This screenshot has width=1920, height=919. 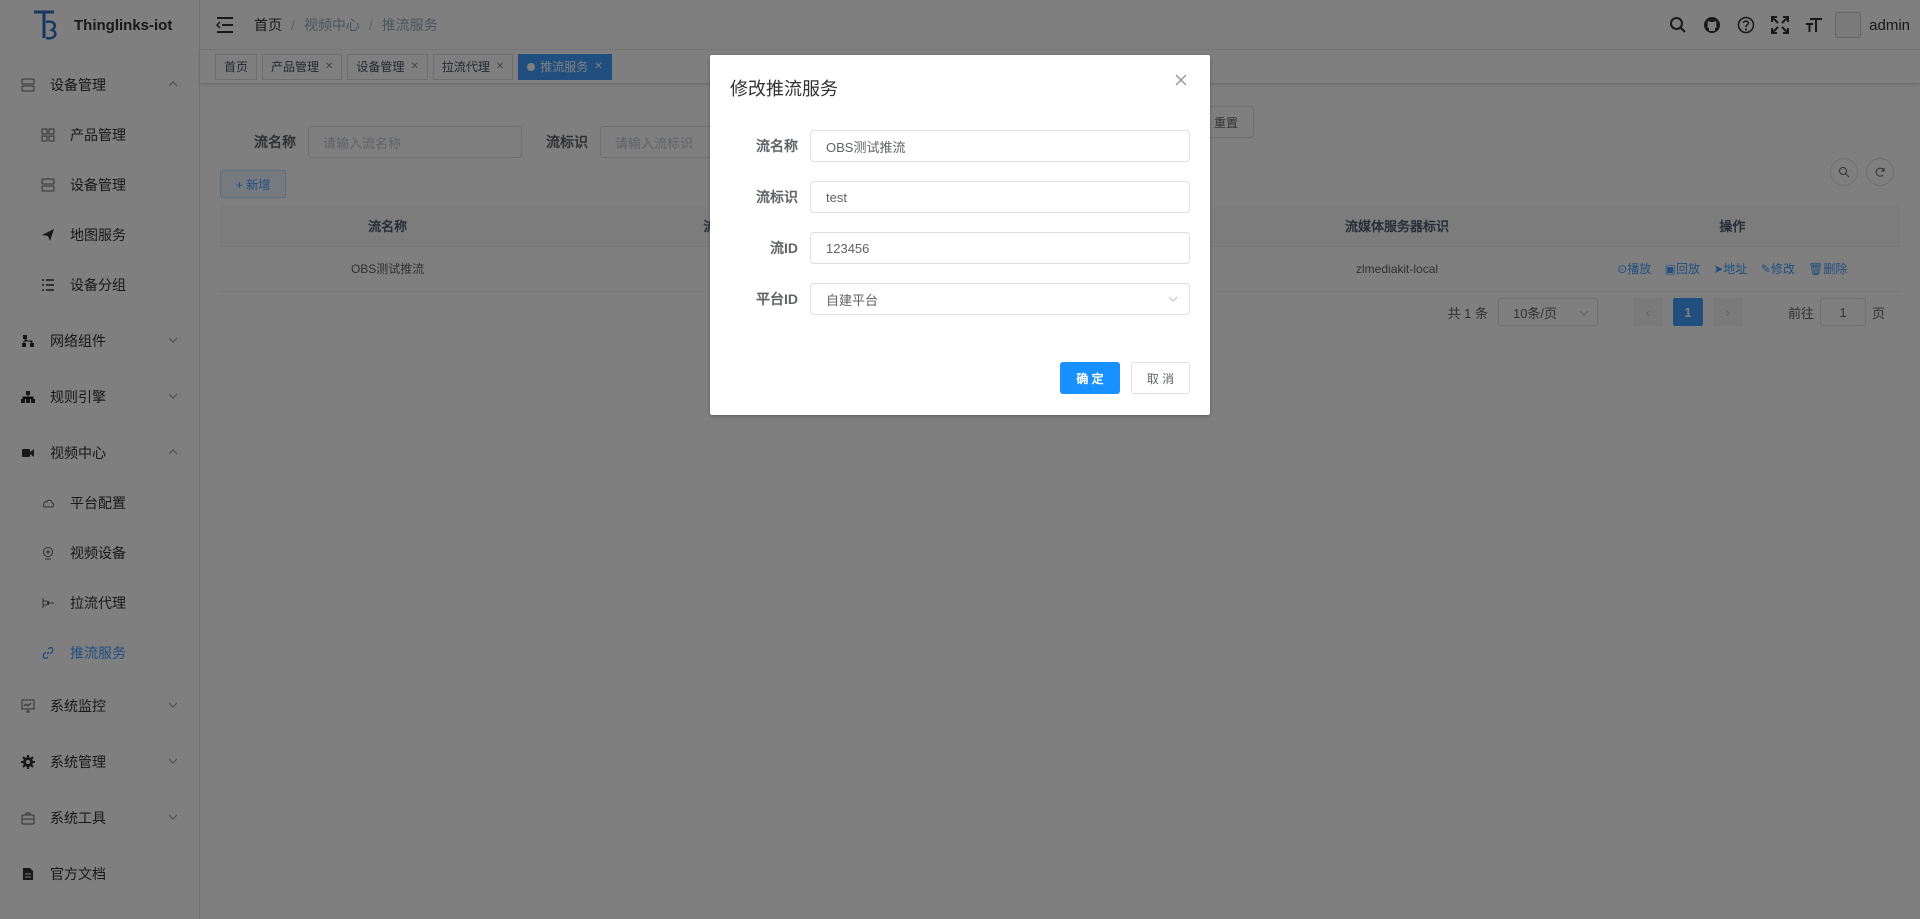 What do you see at coordinates (1090, 378) in the screenshot?
I see `confirm-button: 确 定` at bounding box center [1090, 378].